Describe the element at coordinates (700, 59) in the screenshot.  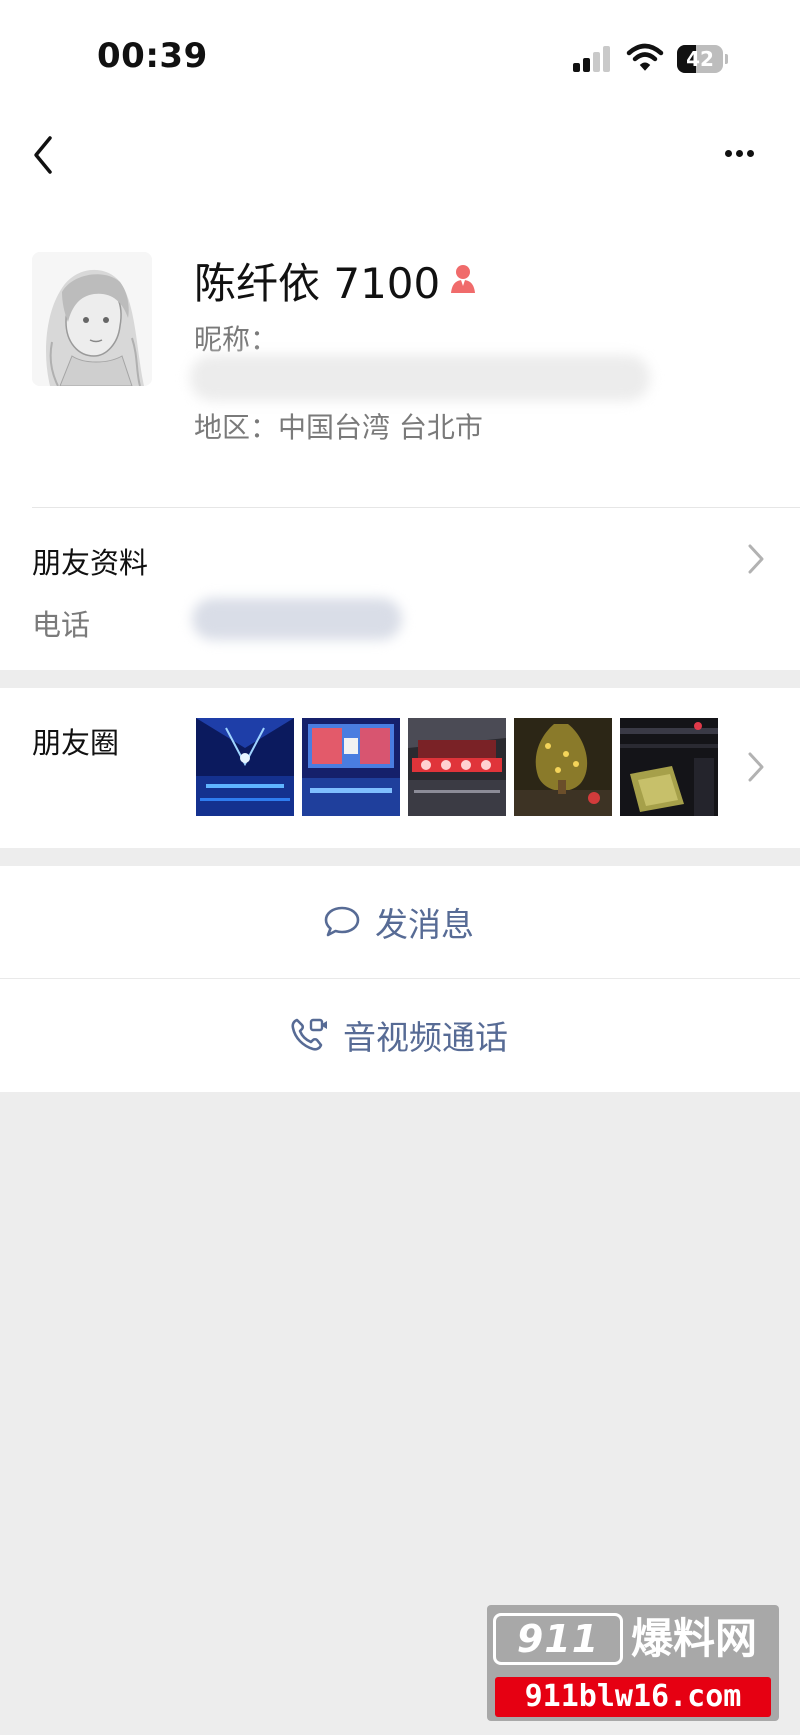
I see `battery-level: 42` at that location.